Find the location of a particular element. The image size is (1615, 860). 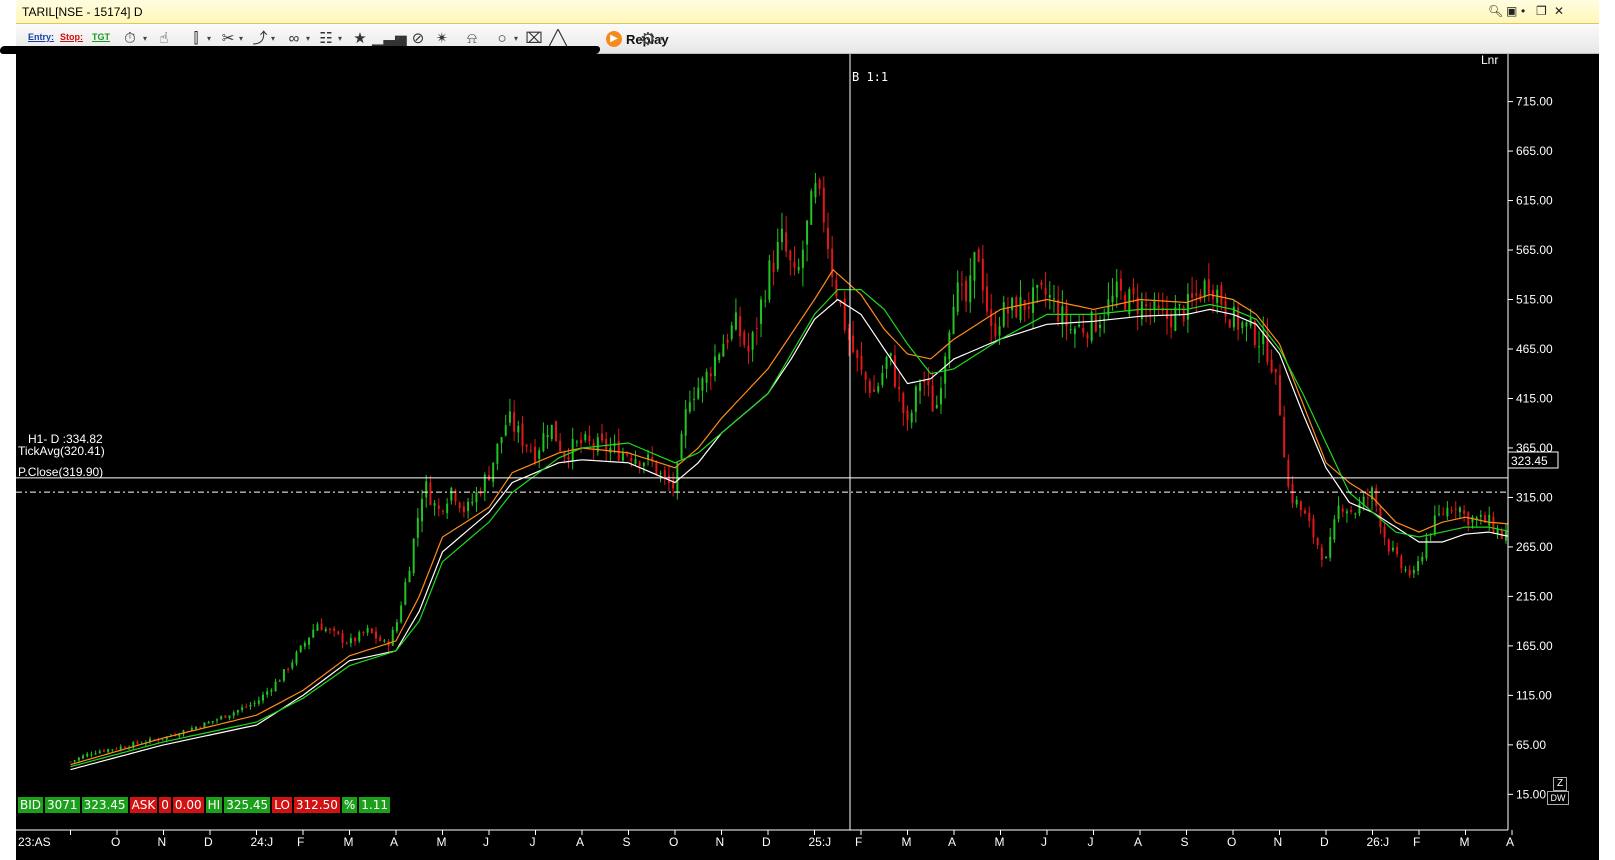

price-tick-label: 615.00 is located at coordinates (1534, 201).